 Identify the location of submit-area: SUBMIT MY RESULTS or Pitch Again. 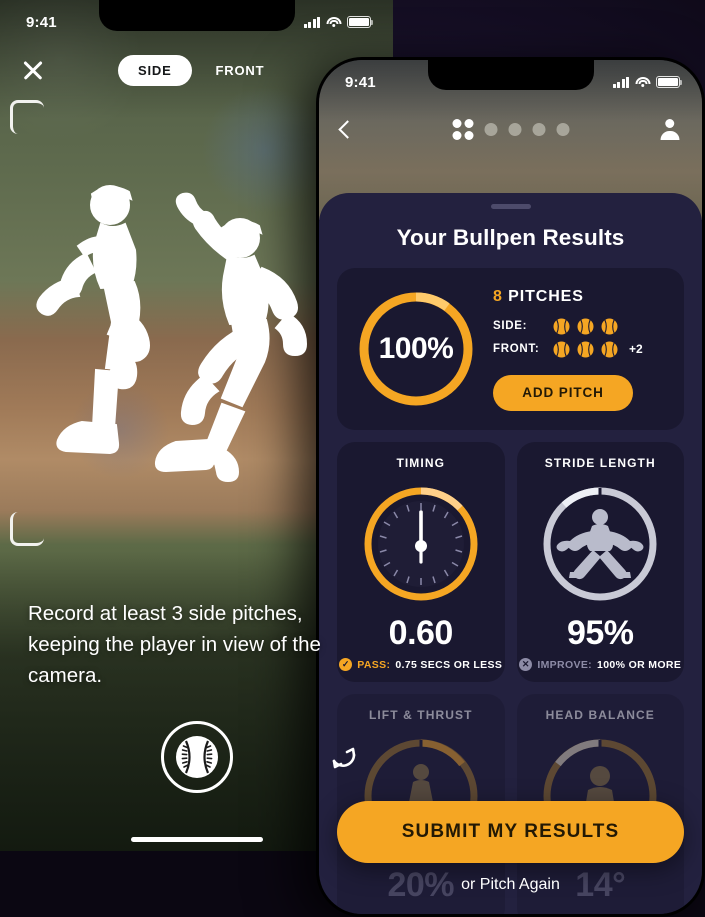
(510, 857).